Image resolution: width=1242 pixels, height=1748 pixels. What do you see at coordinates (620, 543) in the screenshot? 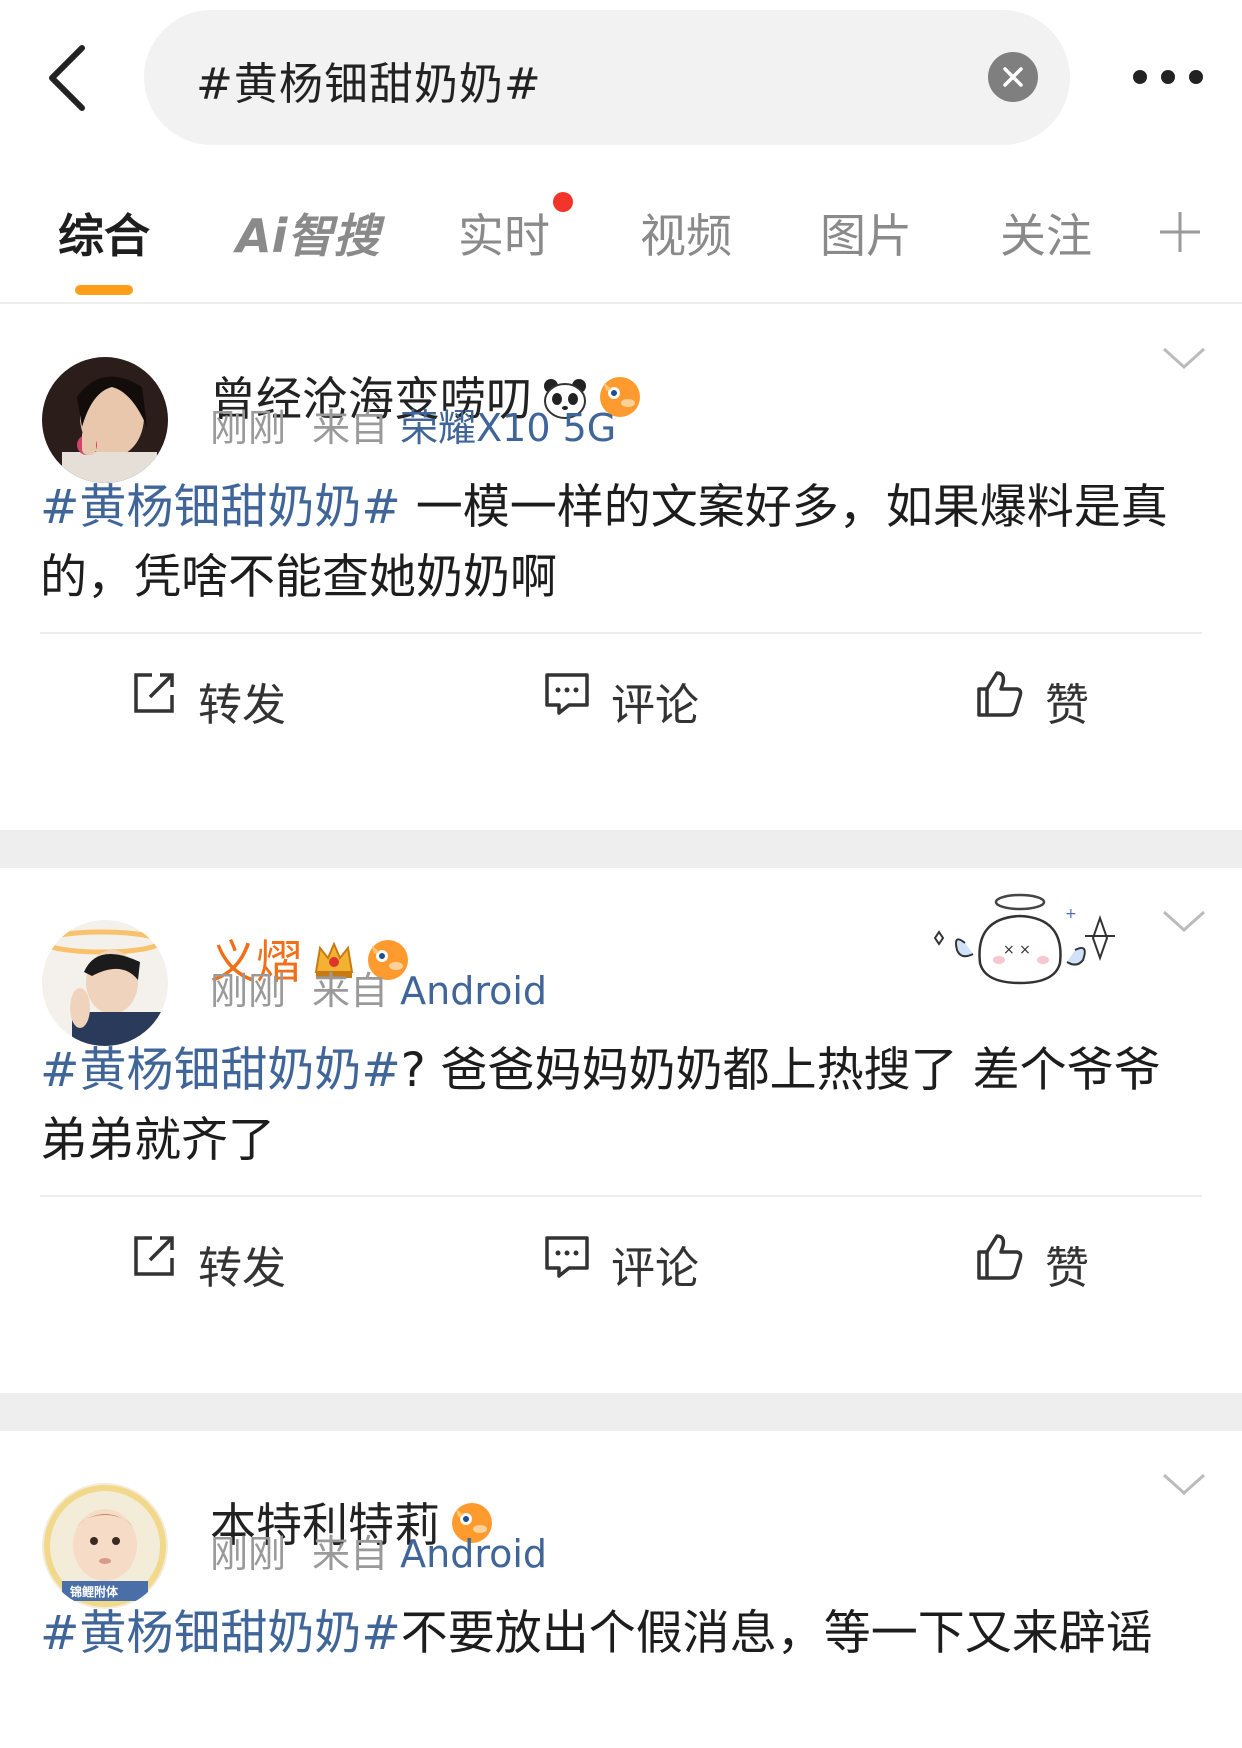
I see `post-content: #黄杨钿甜奶奶# 一模一样的文案好多，如果爆料是真的，凭啥不能查她奶奶啊` at bounding box center [620, 543].